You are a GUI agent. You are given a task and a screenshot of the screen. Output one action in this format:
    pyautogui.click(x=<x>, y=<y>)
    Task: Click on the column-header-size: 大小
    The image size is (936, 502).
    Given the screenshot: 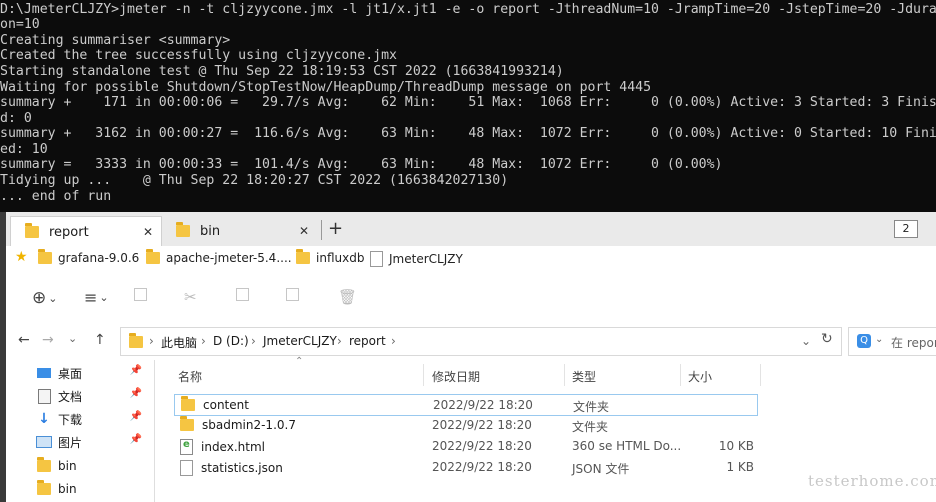 What is the action you would take?
    pyautogui.click(x=700, y=376)
    